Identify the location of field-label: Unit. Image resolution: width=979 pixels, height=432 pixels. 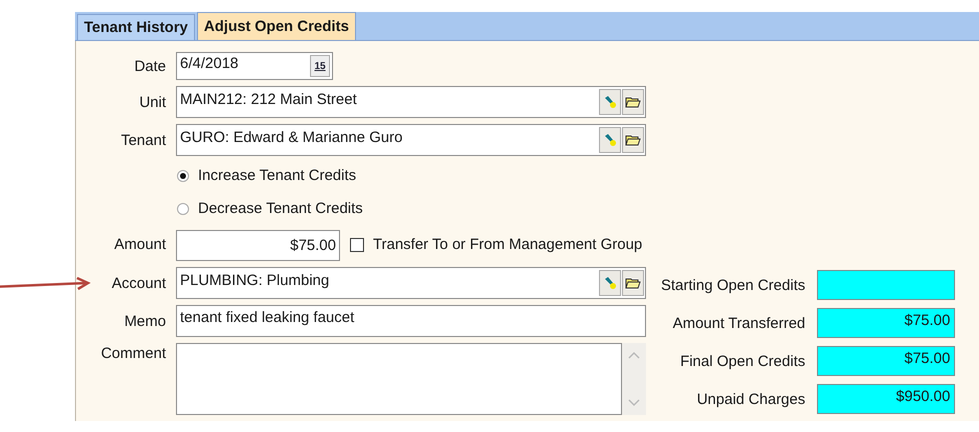
(152, 102).